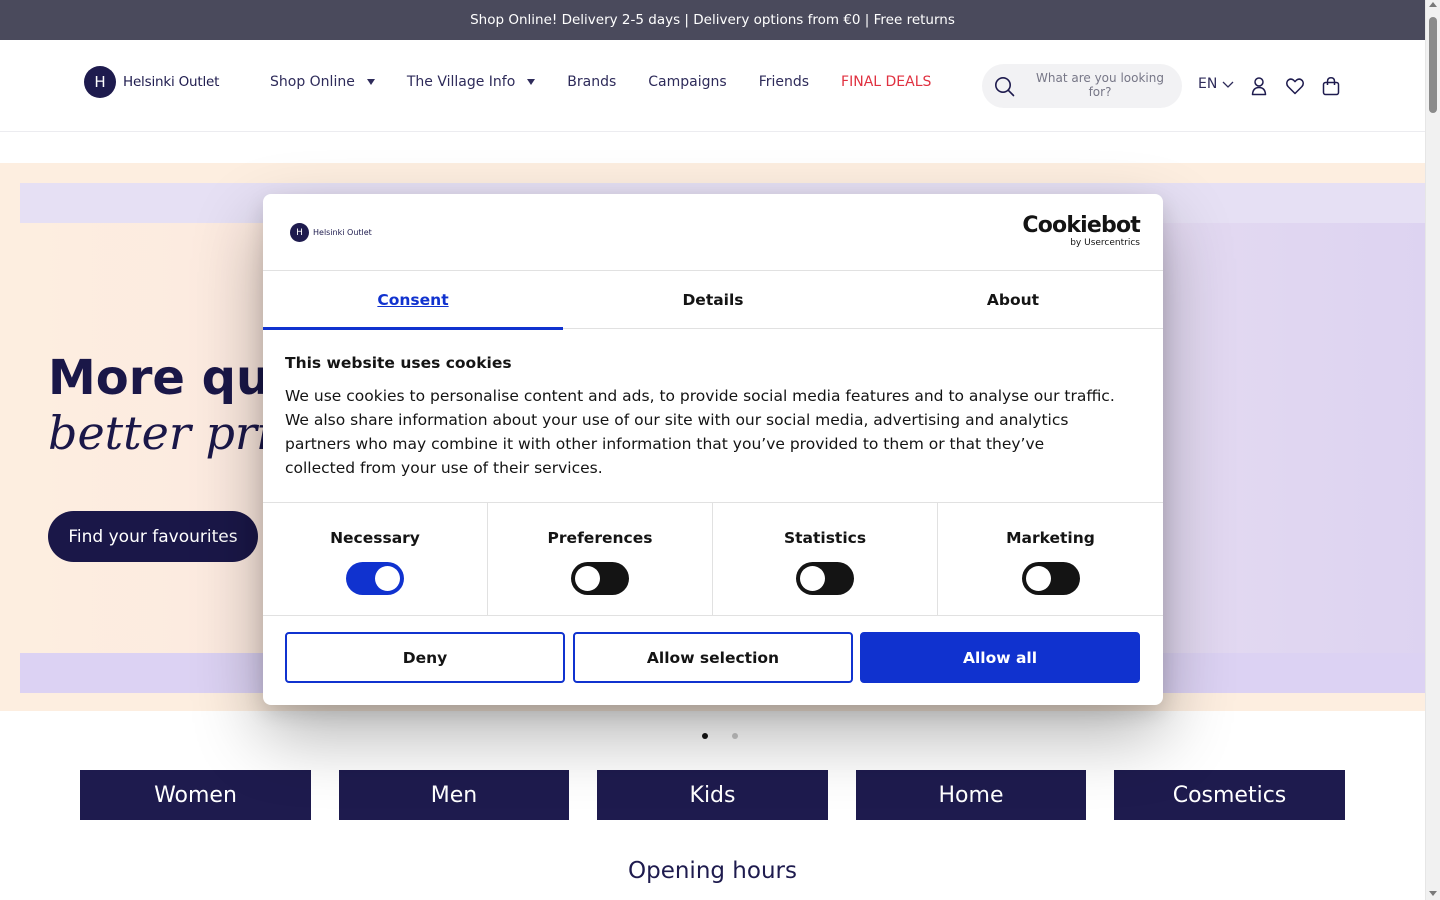 This screenshot has height=900, width=1440. I want to click on nav-brands: Brands, so click(591, 82).